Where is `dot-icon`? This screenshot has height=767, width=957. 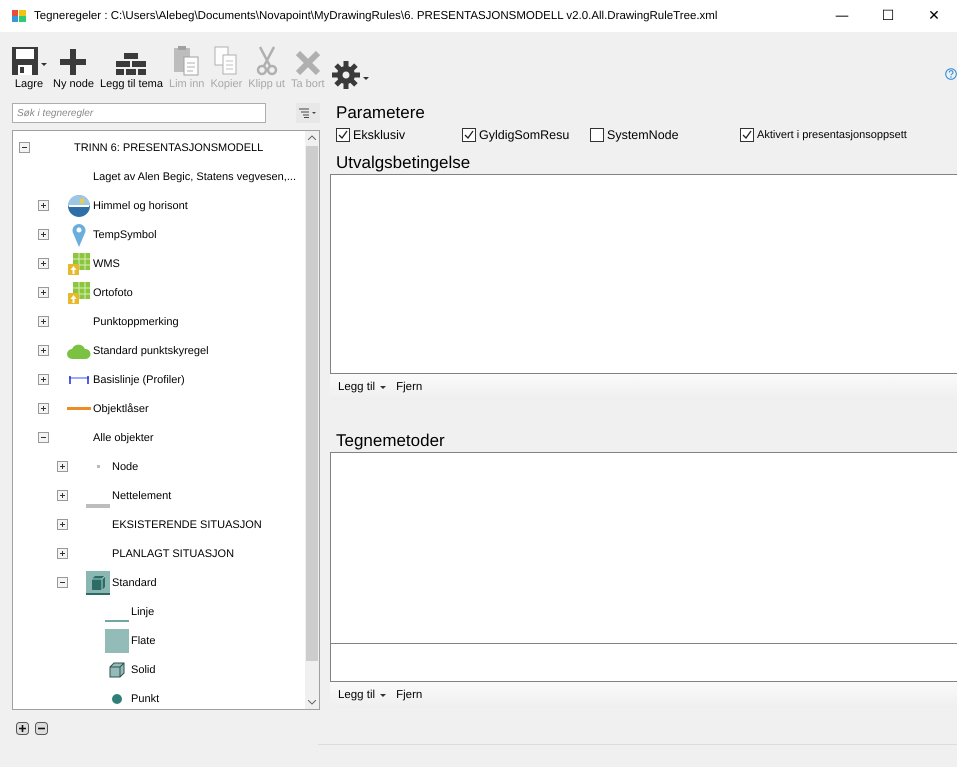 dot-icon is located at coordinates (117, 699).